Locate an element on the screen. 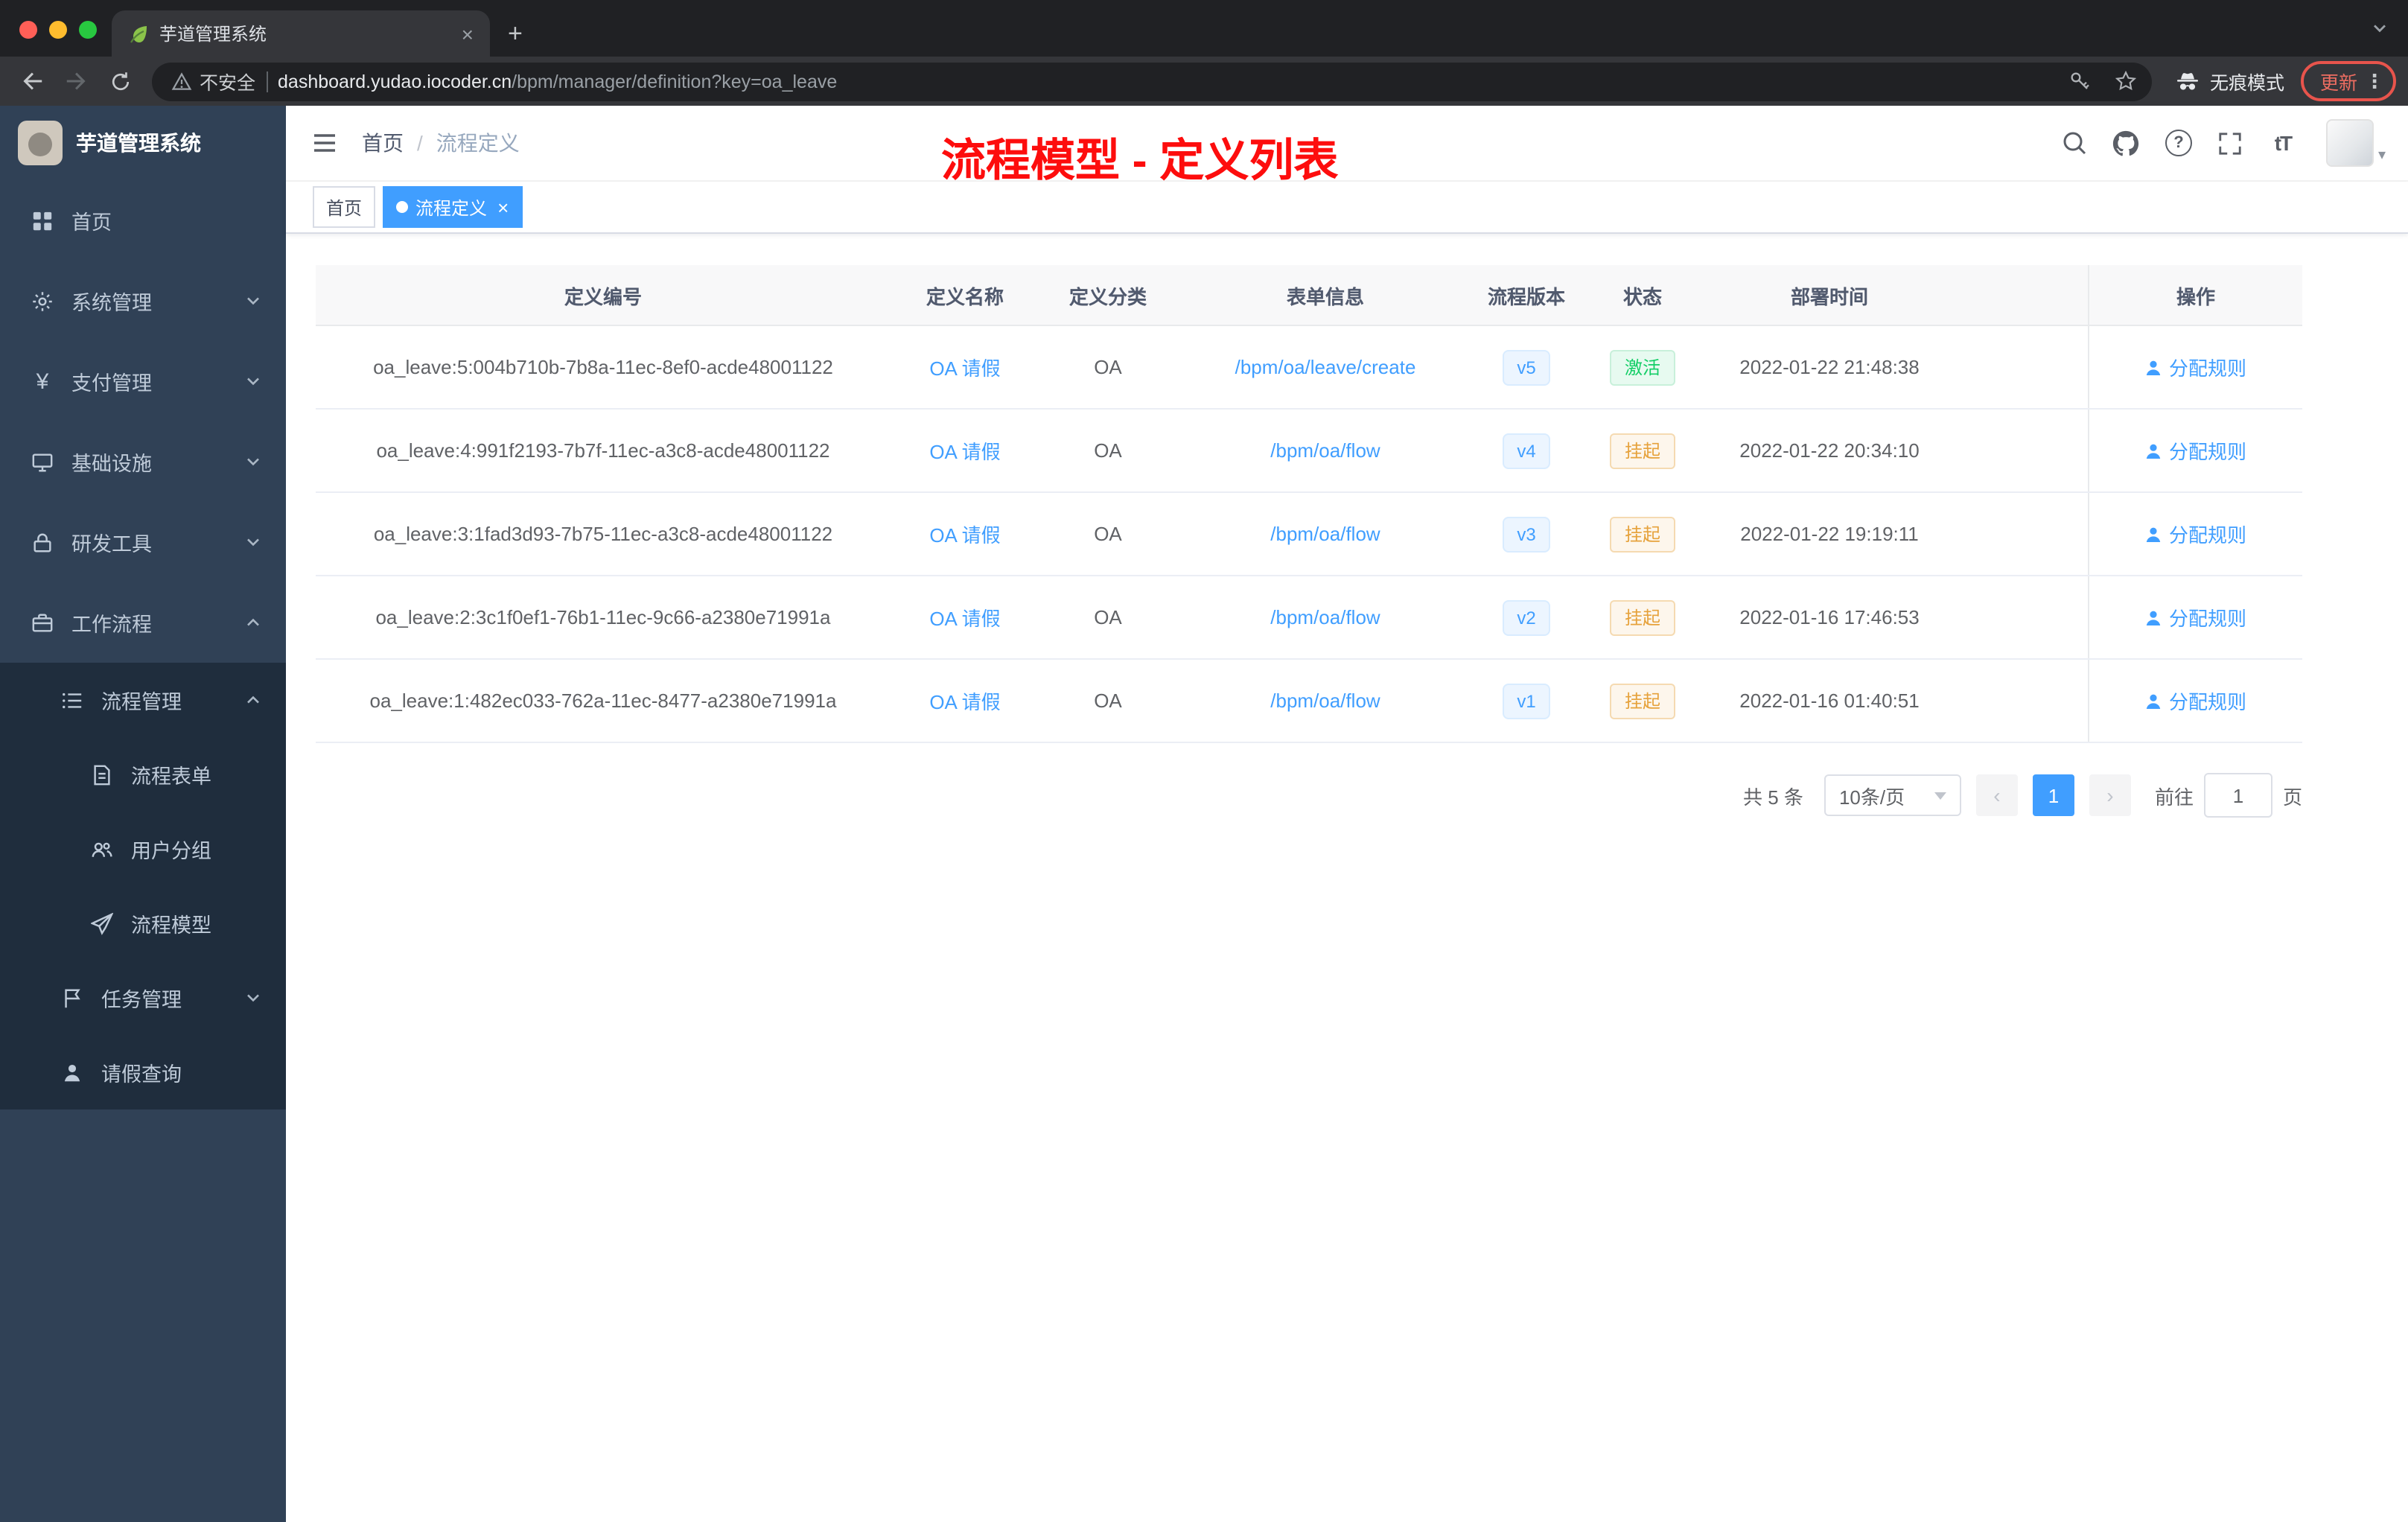 The image size is (2408, 1522). next-page-button: › is located at coordinates (2110, 795).